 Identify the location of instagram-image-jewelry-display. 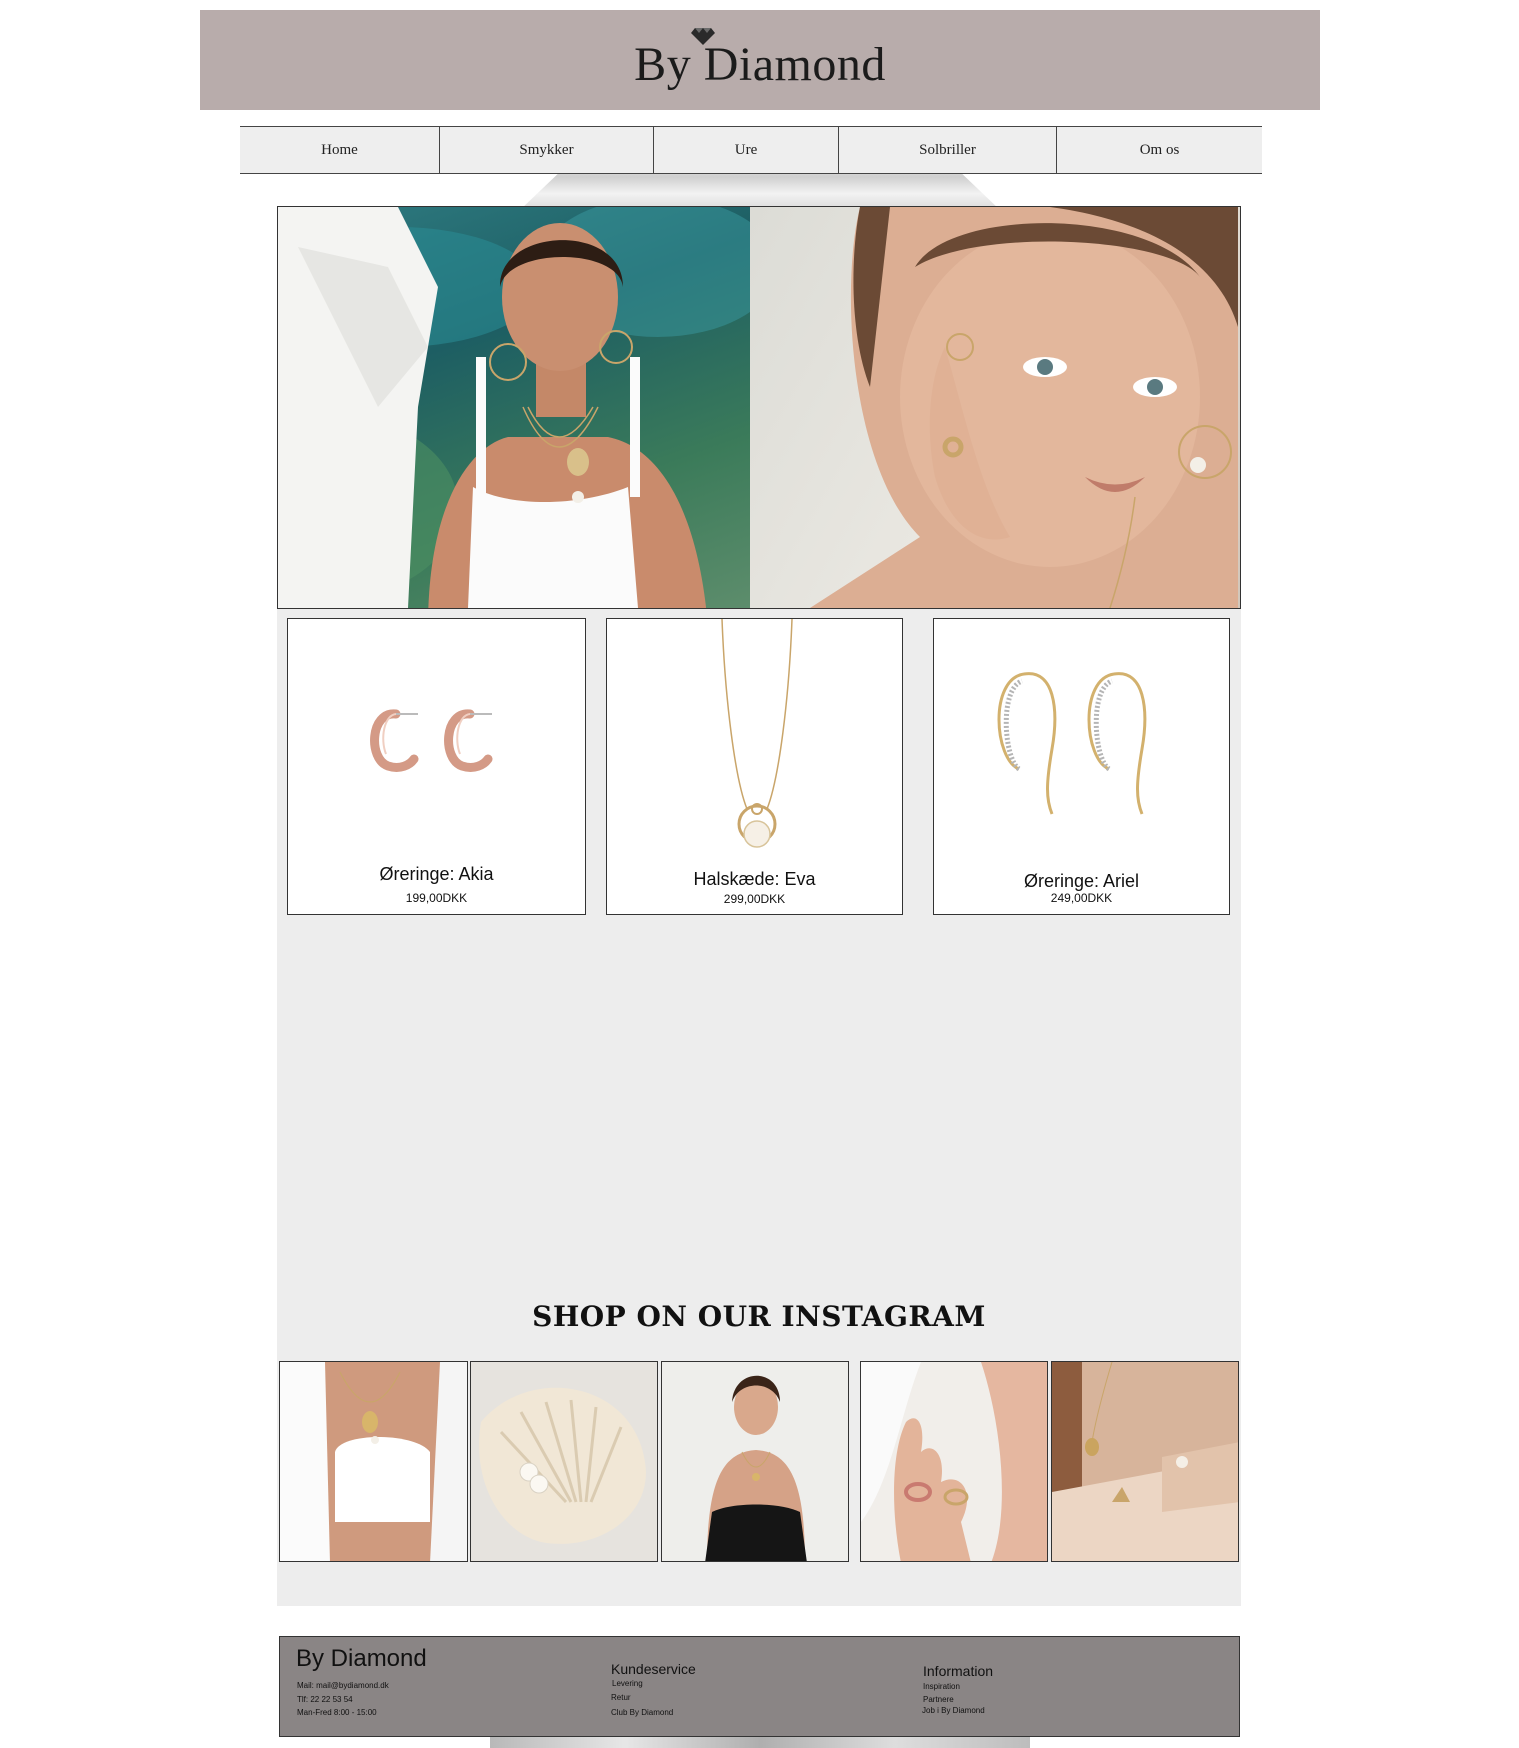
(1145, 1461).